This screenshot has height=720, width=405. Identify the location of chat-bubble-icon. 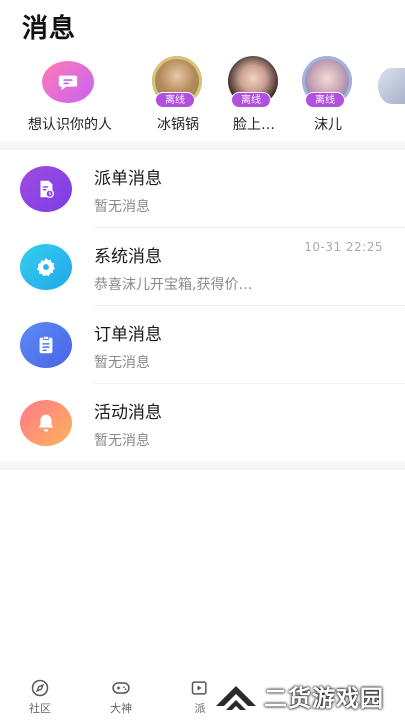
(68, 83).